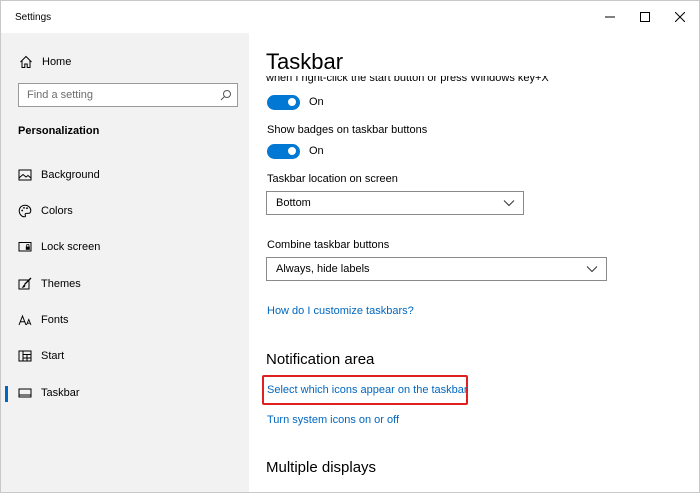 Image resolution: width=700 pixels, height=493 pixels. I want to click on badges-toggle, so click(283, 151).